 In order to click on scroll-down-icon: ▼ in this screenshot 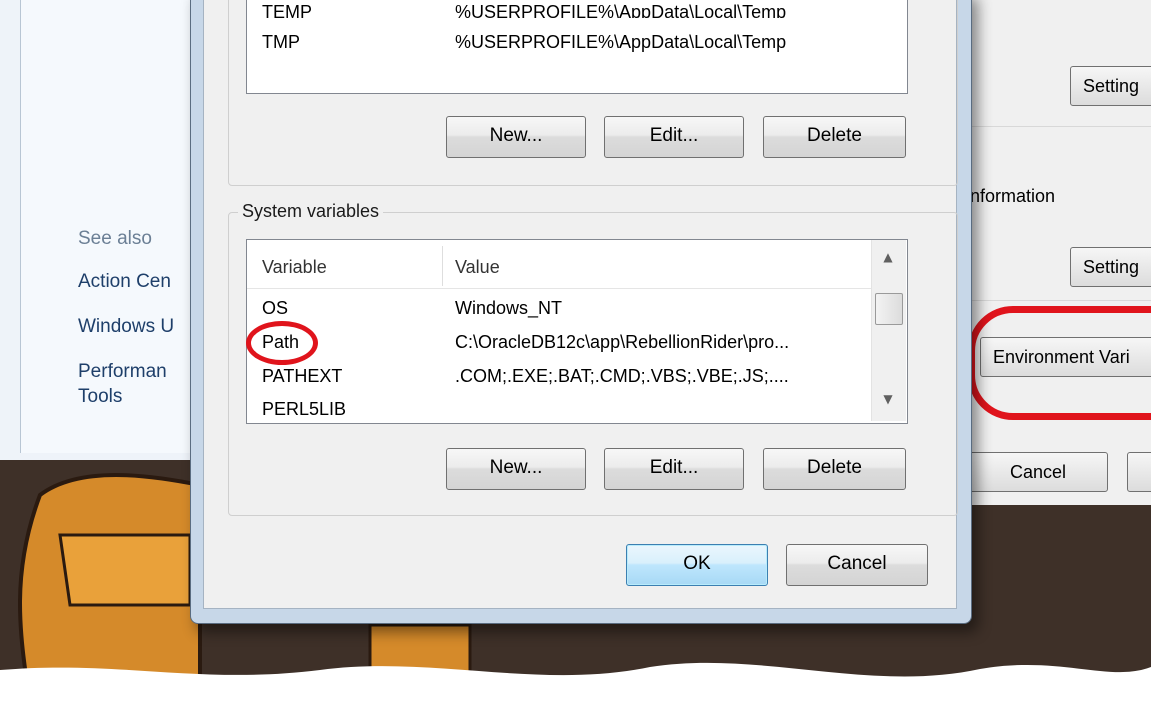, I will do `click(888, 399)`.